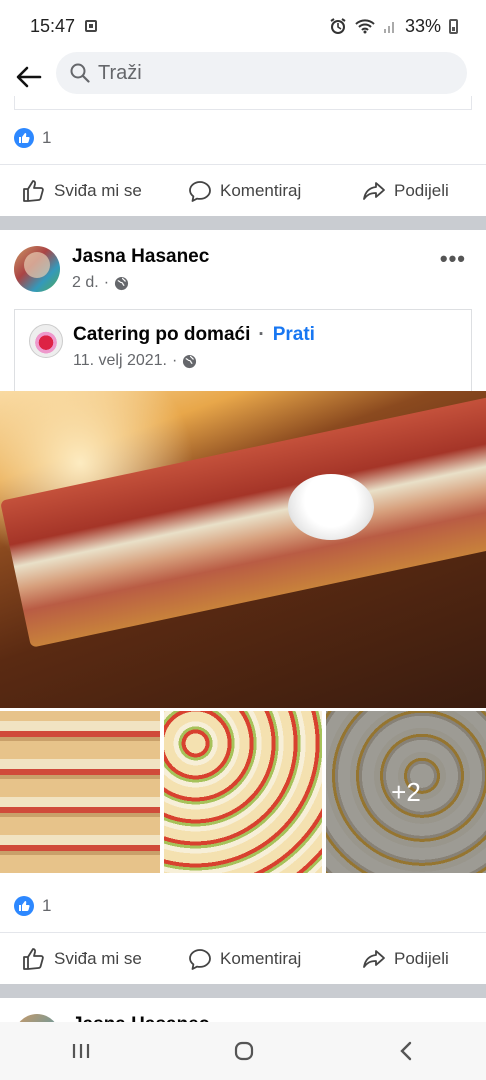  I want to click on status-icons: 33%, so click(393, 26).